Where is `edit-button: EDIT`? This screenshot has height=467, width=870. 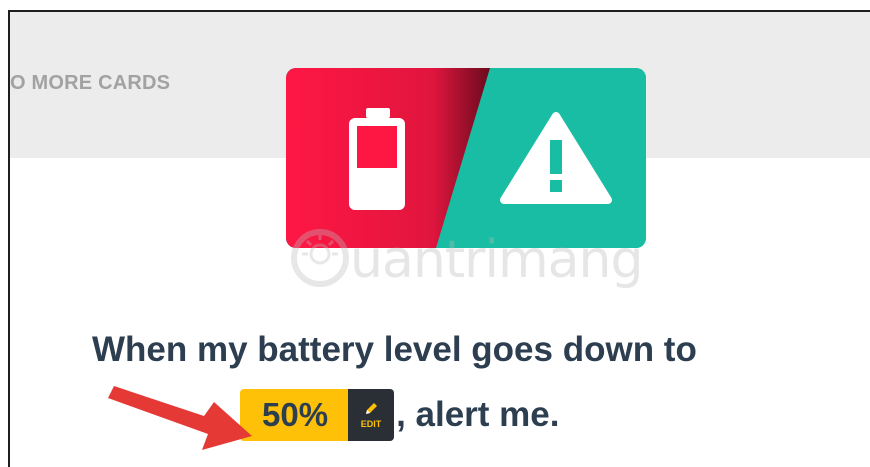 edit-button: EDIT is located at coordinates (371, 415).